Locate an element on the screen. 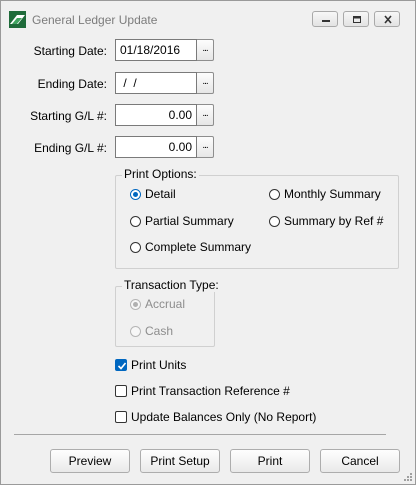 The width and height of the screenshot is (416, 485). print-units-checkbox: Print Units is located at coordinates (150, 365).